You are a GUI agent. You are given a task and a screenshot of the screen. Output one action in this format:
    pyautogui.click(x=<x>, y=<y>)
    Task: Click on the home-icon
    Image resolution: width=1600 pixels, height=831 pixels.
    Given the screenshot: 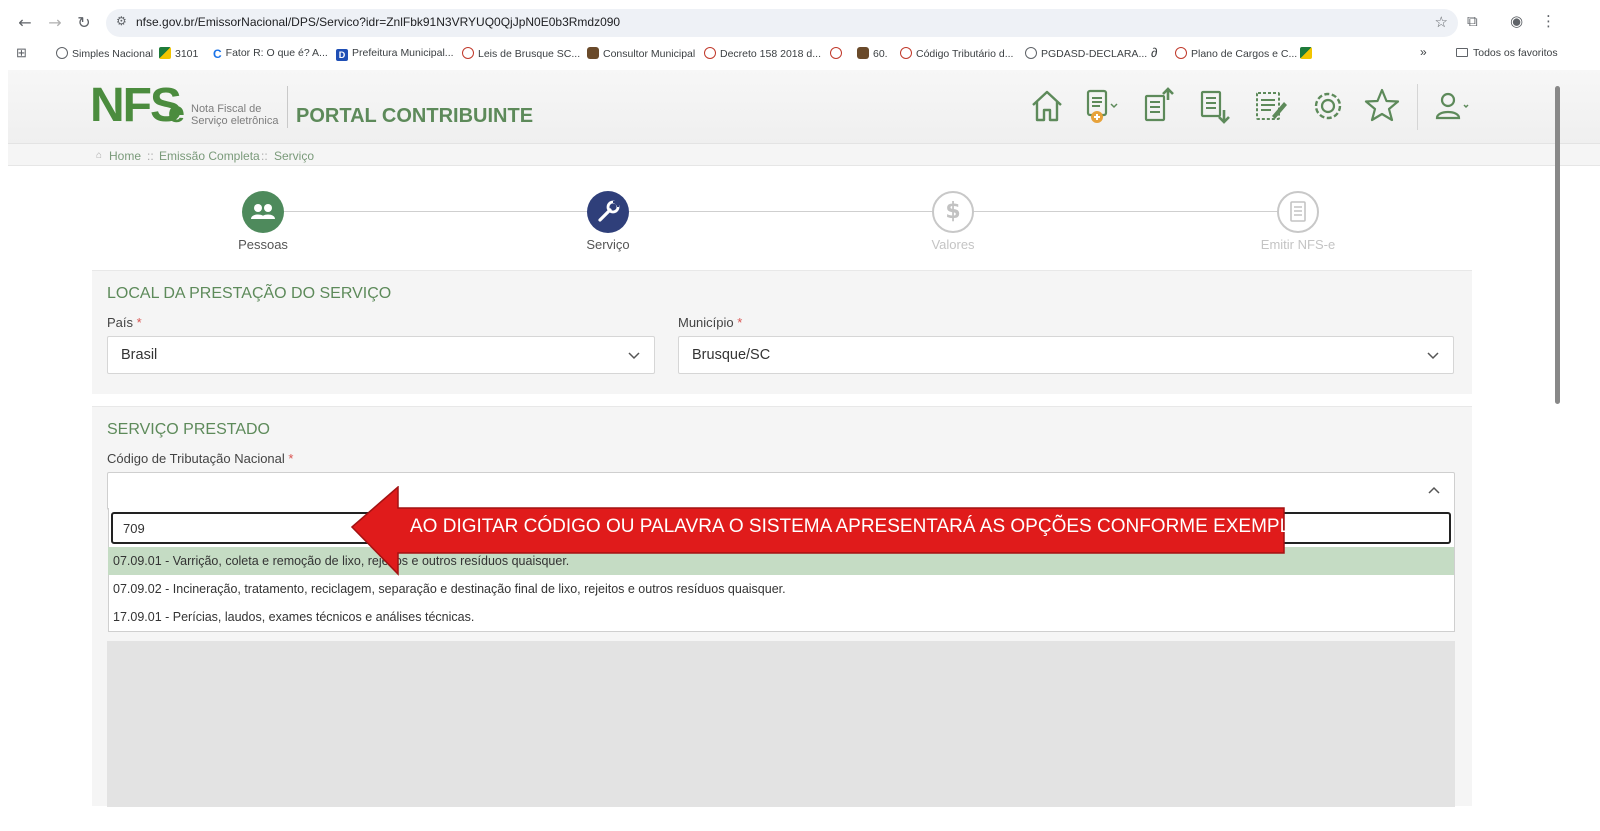 What is the action you would take?
    pyautogui.click(x=1047, y=106)
    